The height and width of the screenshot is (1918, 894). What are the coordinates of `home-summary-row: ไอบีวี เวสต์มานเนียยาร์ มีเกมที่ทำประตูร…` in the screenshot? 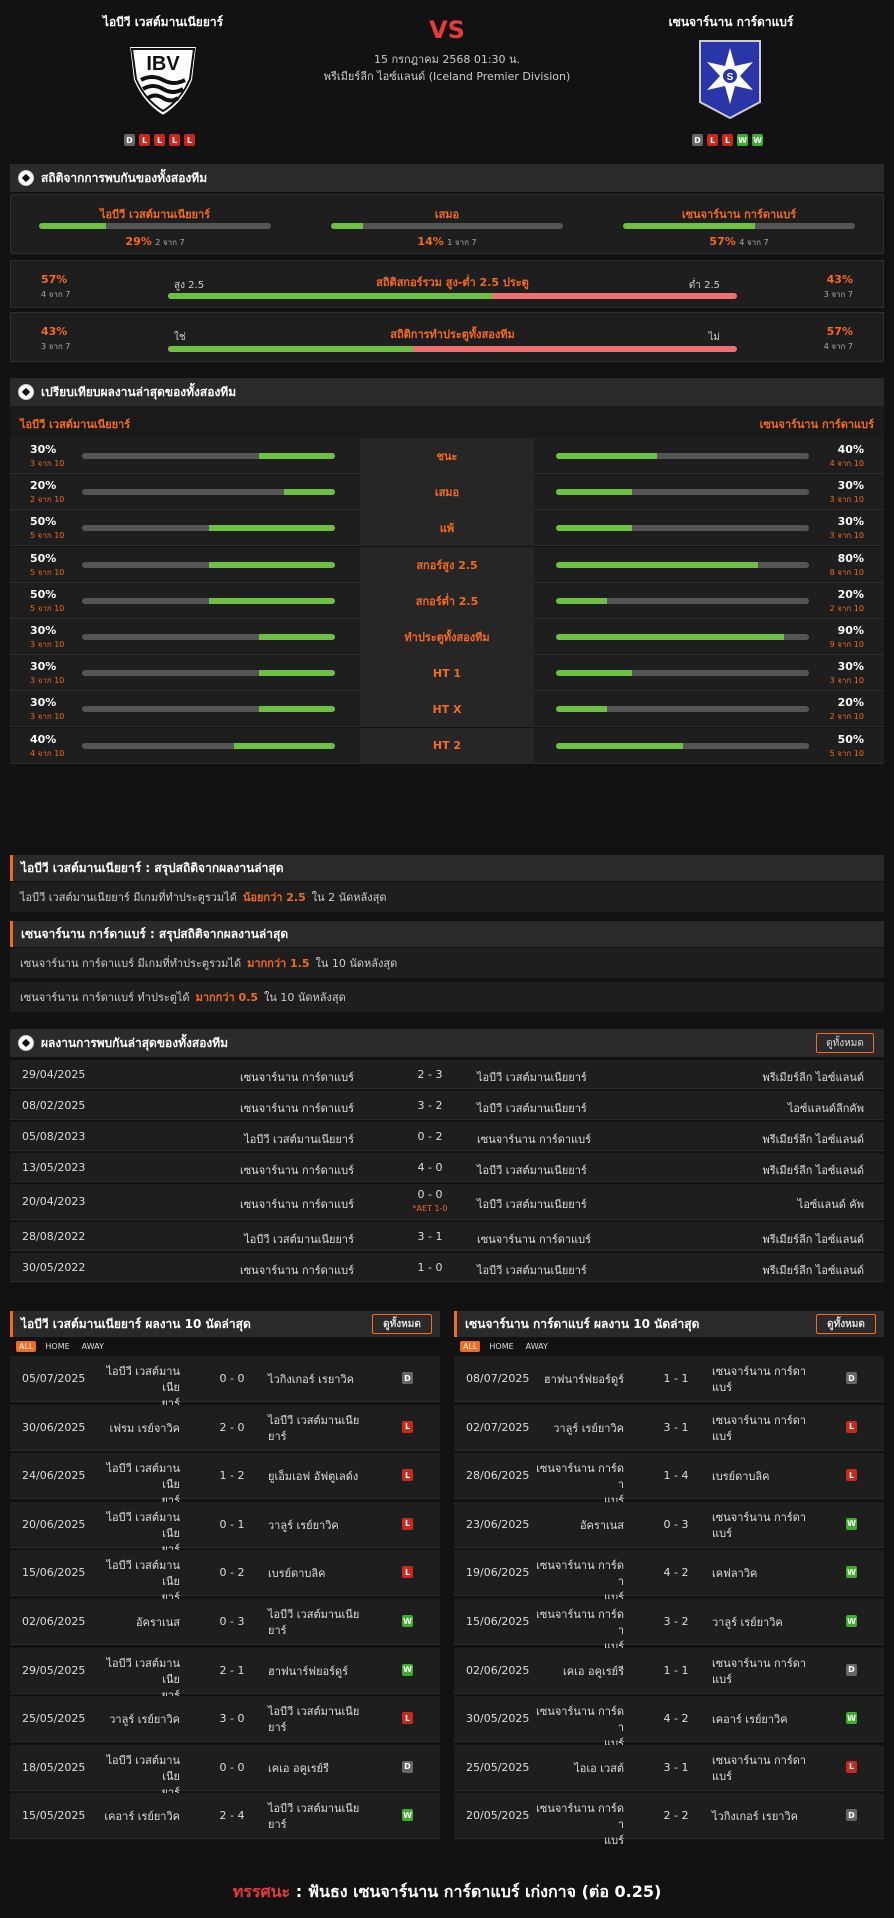 It's located at (447, 897).